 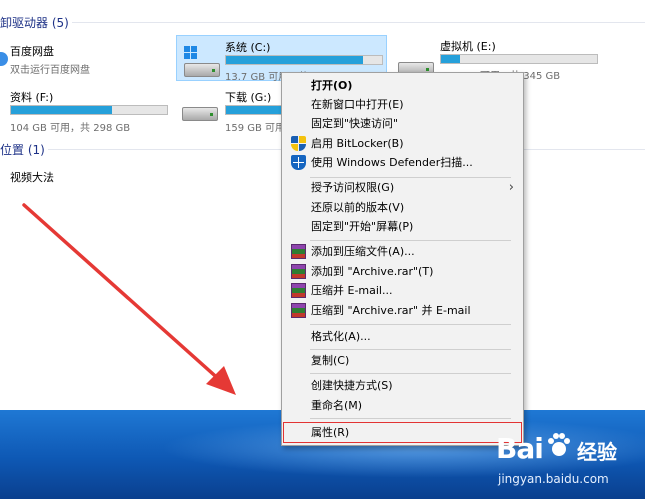 What do you see at coordinates (402, 310) in the screenshot?
I see `menu-item-compress-rar-email: 压缩到 "Archive.rar" 并 E-mail` at bounding box center [402, 310].